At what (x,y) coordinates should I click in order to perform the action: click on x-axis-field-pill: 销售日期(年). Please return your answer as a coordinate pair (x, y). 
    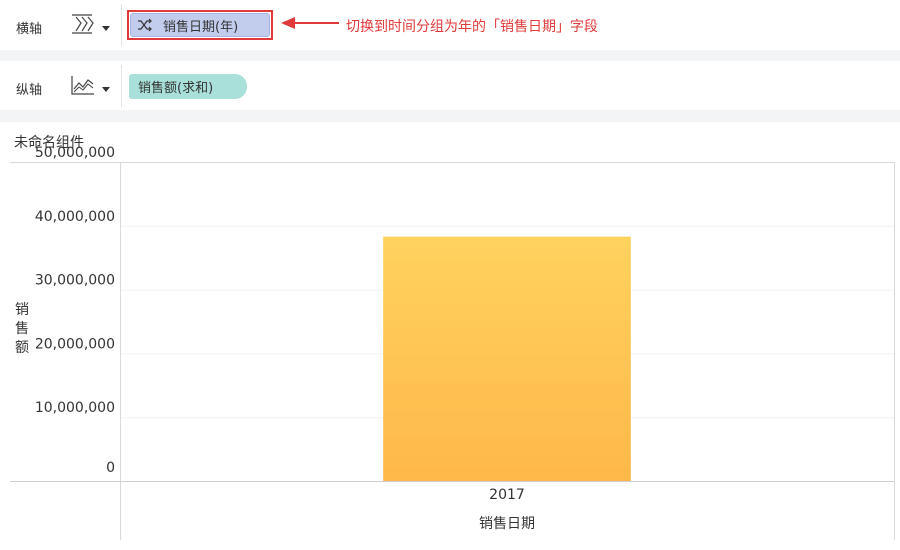
    Looking at the image, I should click on (200, 25).